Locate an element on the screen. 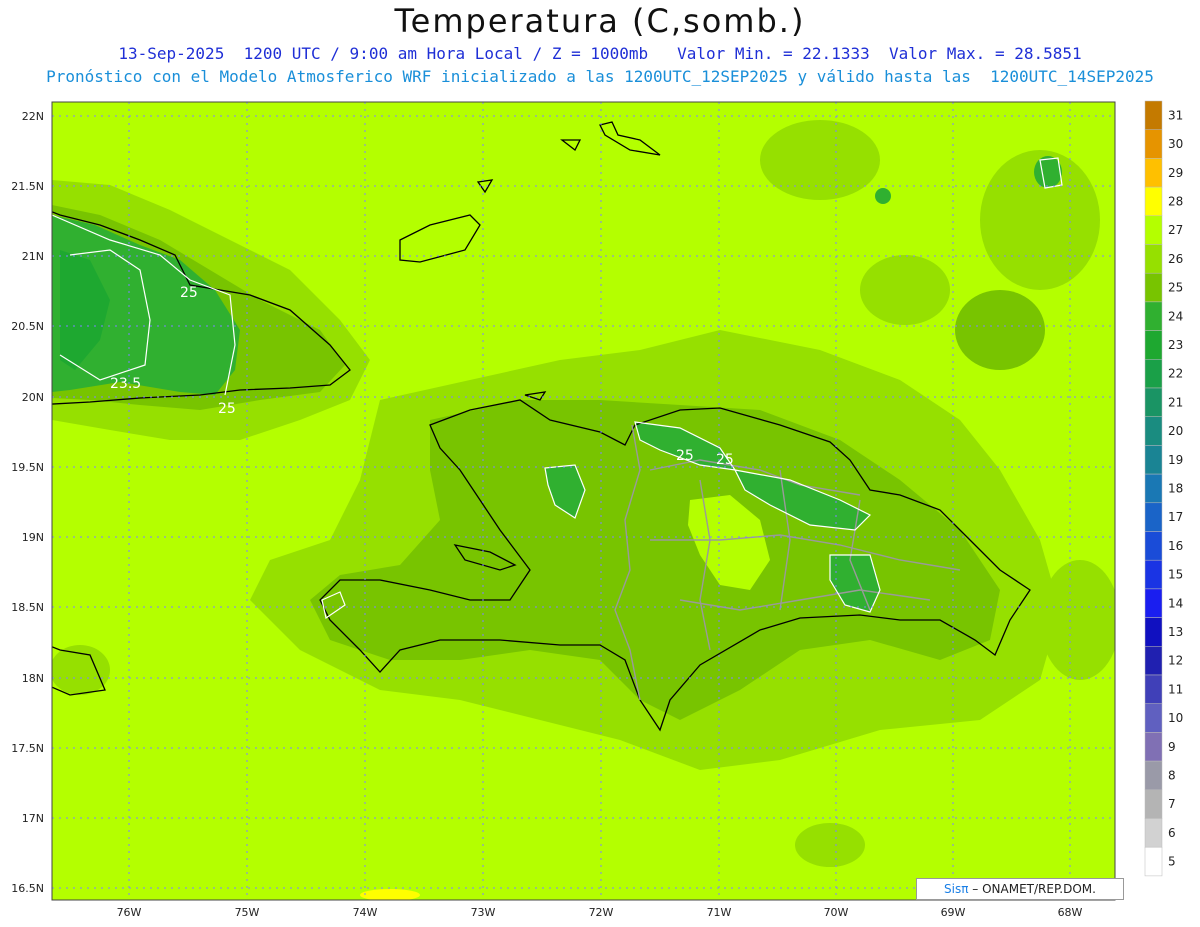  lat-label: 21N is located at coordinates (33, 256).